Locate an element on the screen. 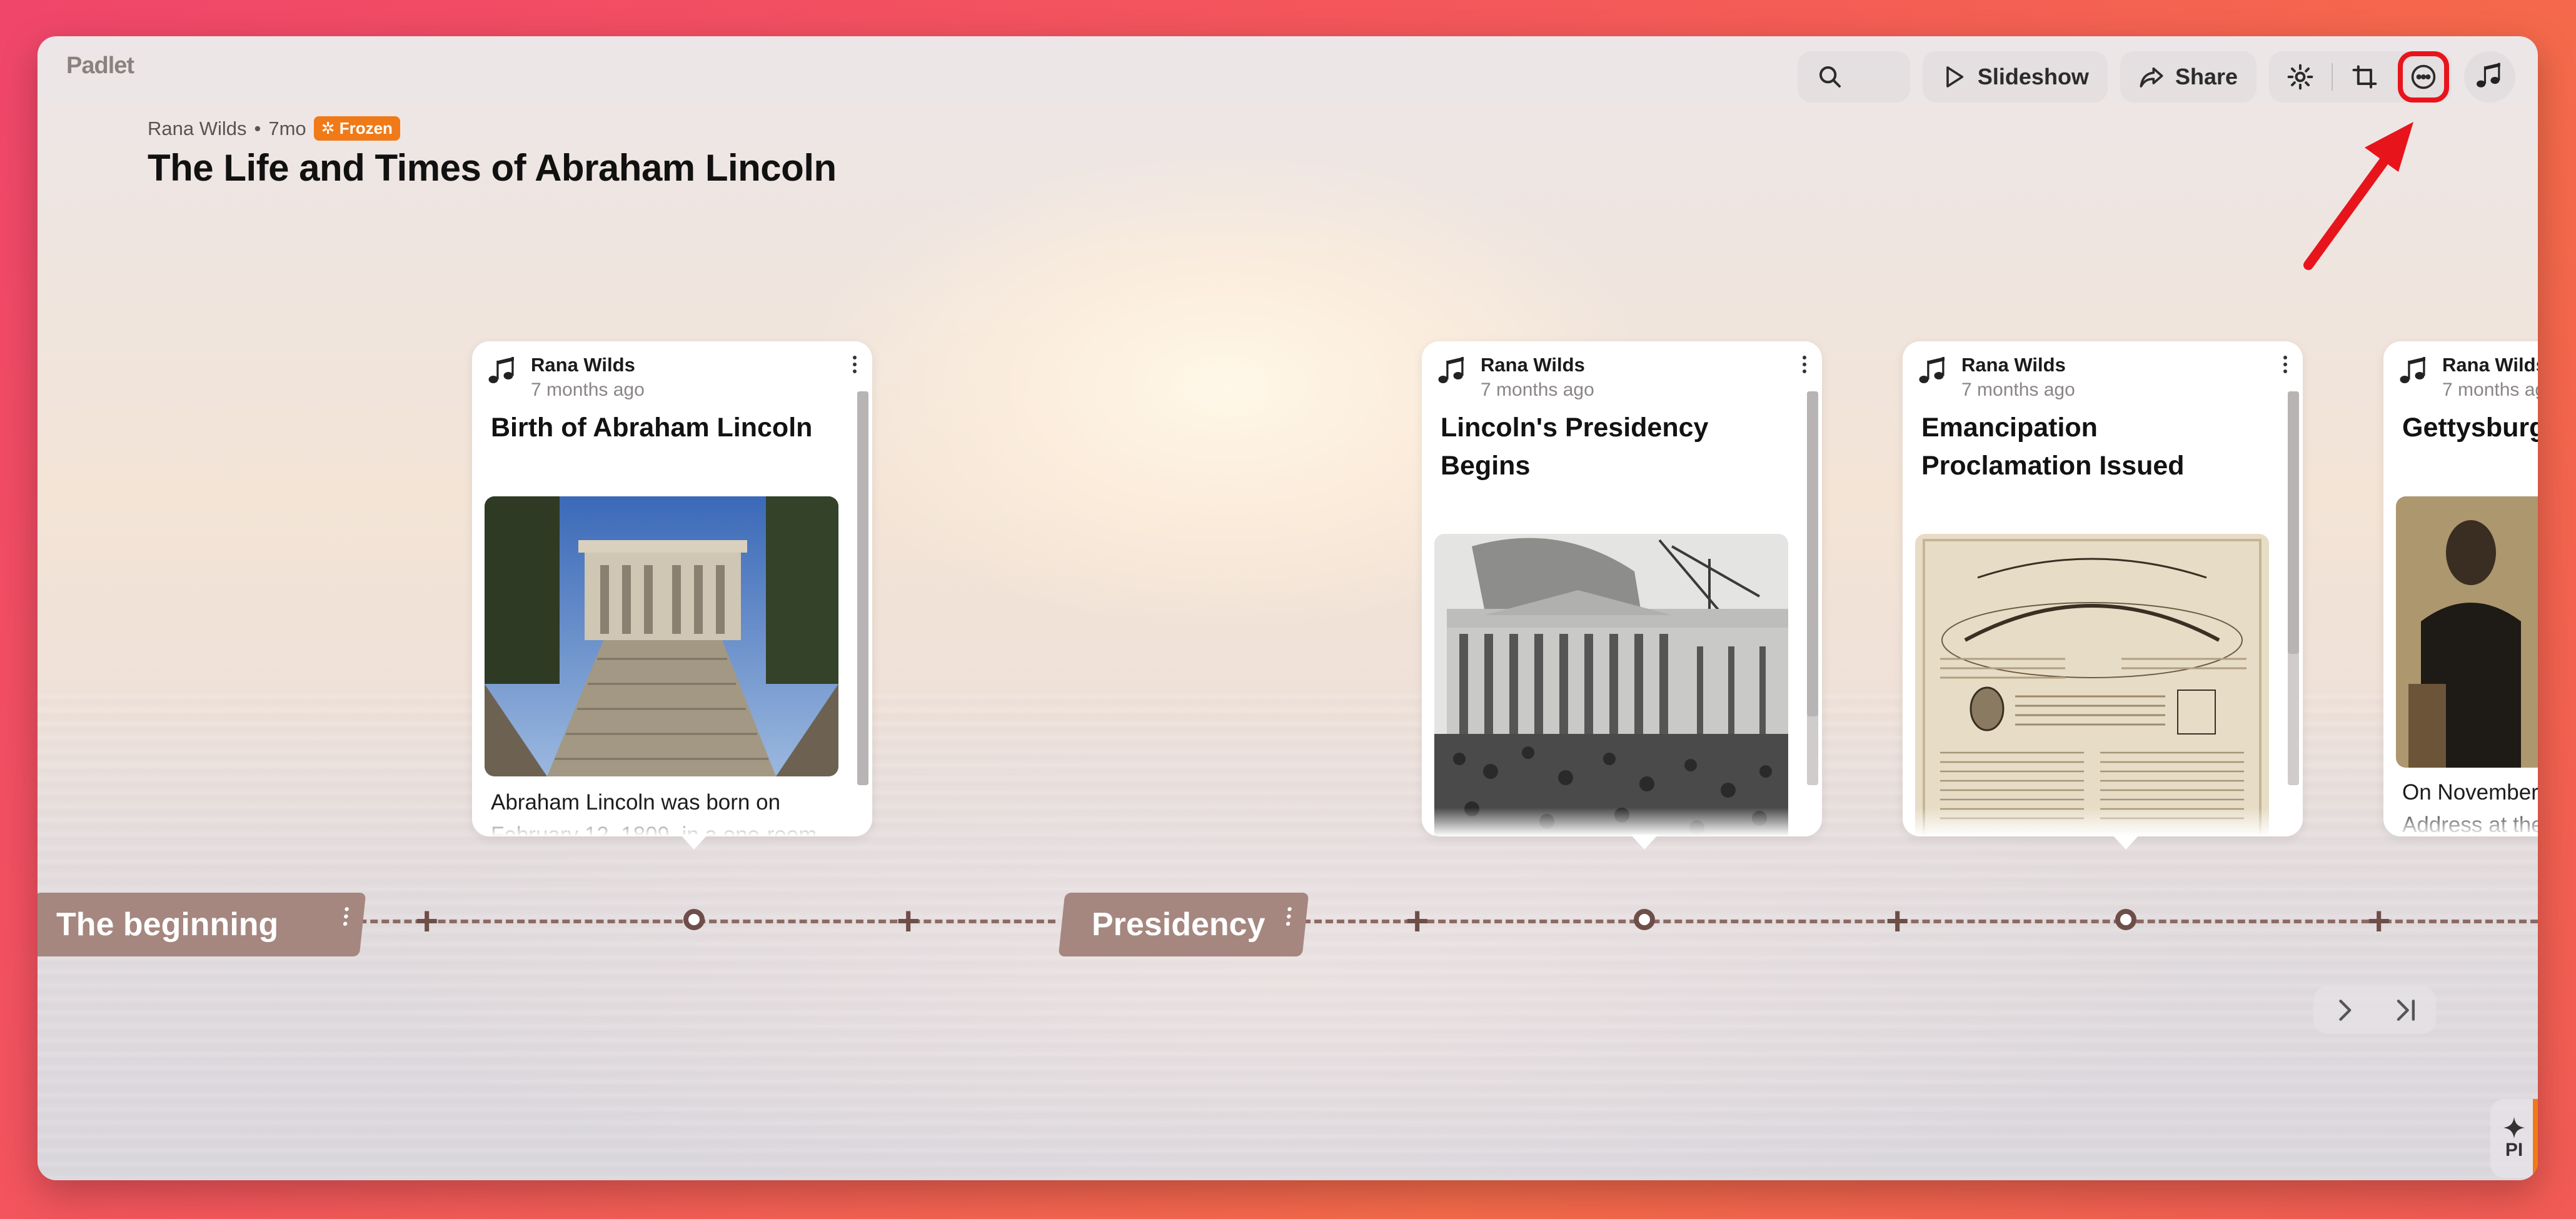 This screenshot has height=1219, width=2576. search-icon is located at coordinates (1830, 77).